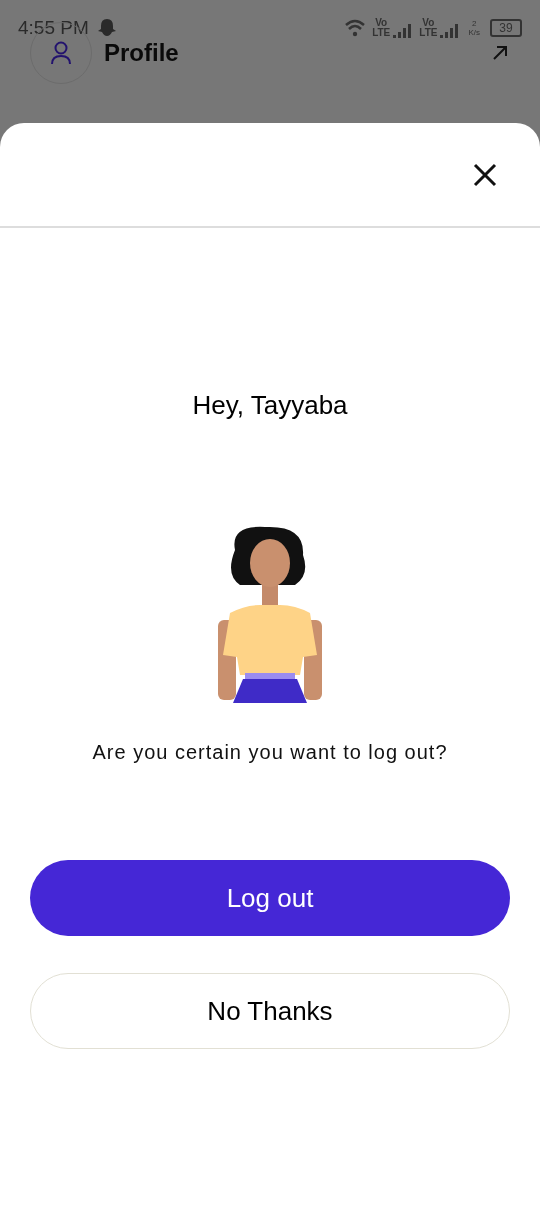 The image size is (540, 1230). Describe the element at coordinates (270, 1011) in the screenshot. I see `cancel-button: No Thanks` at that location.